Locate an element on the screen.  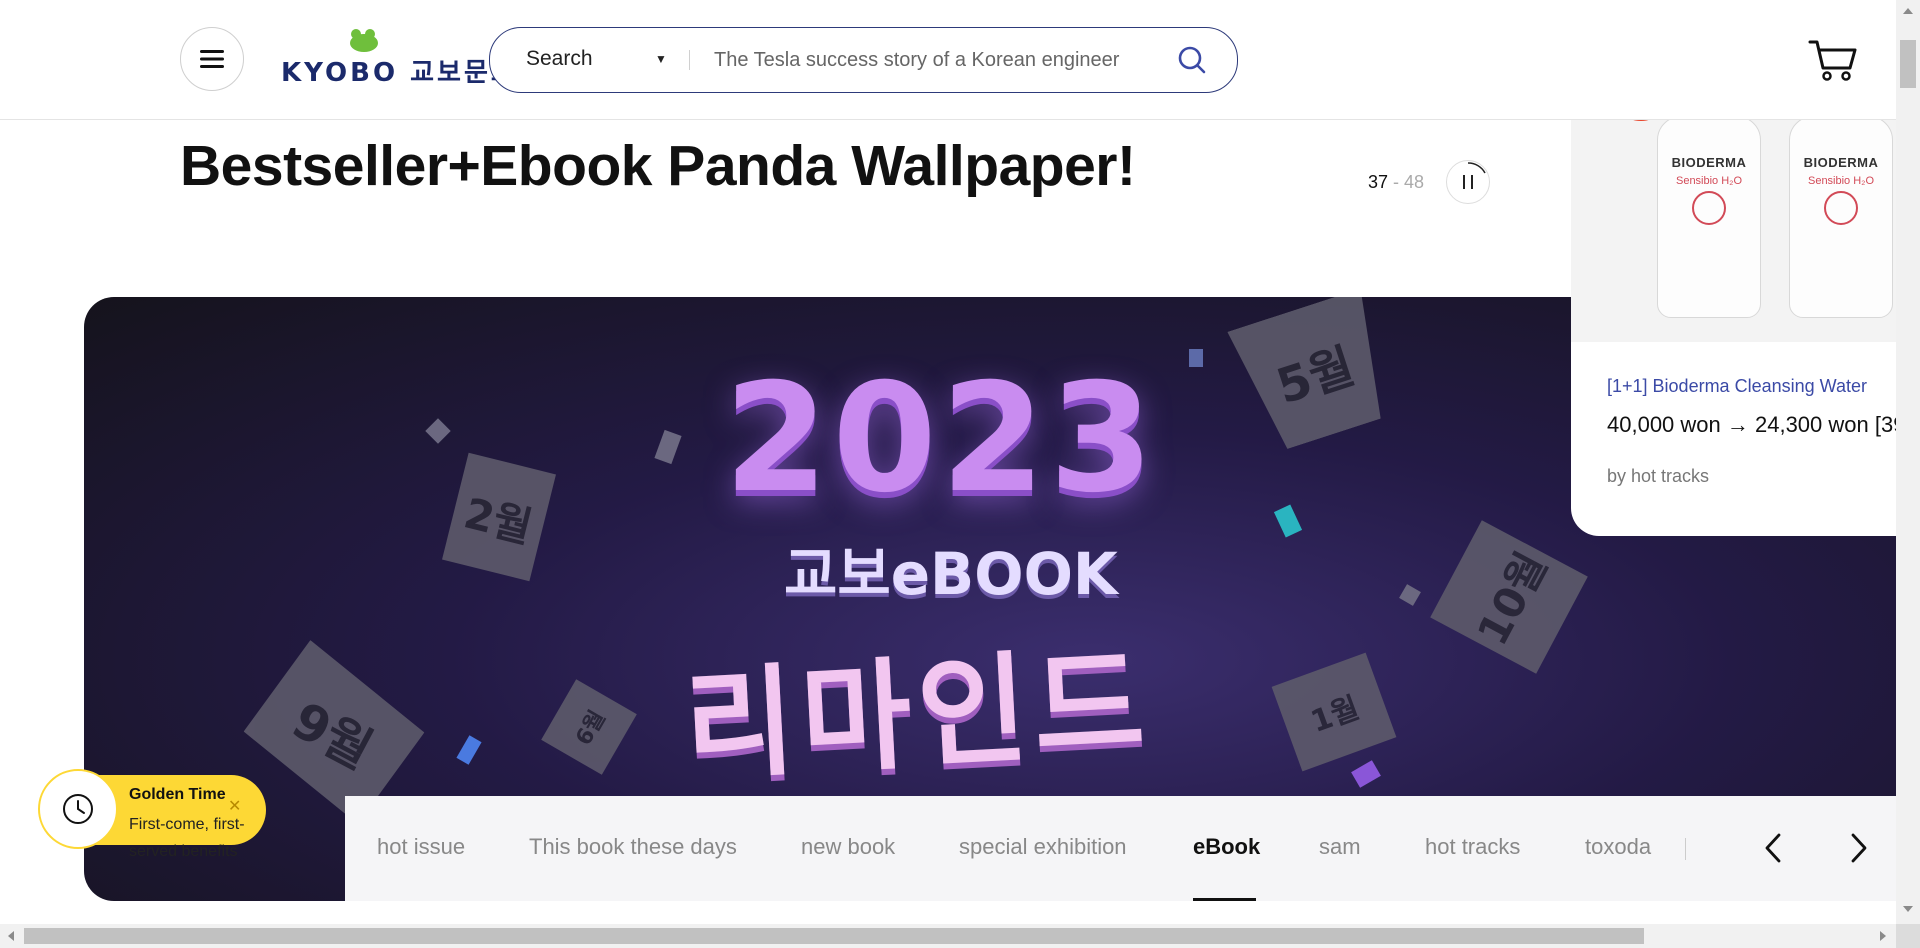
month-card: 2월 is located at coordinates (499, 517).